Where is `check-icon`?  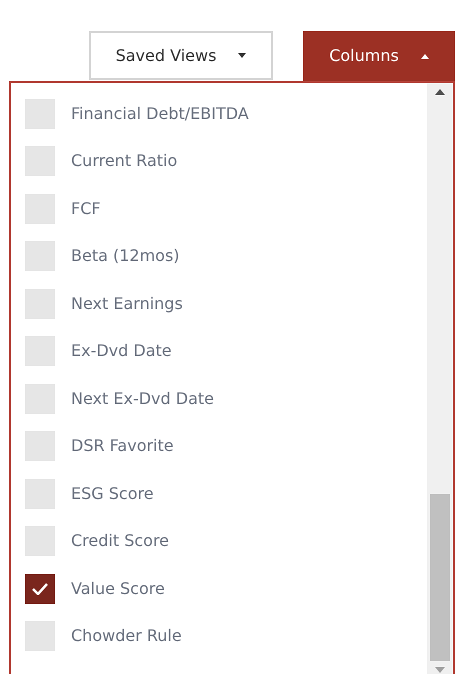
check-icon is located at coordinates (40, 588).